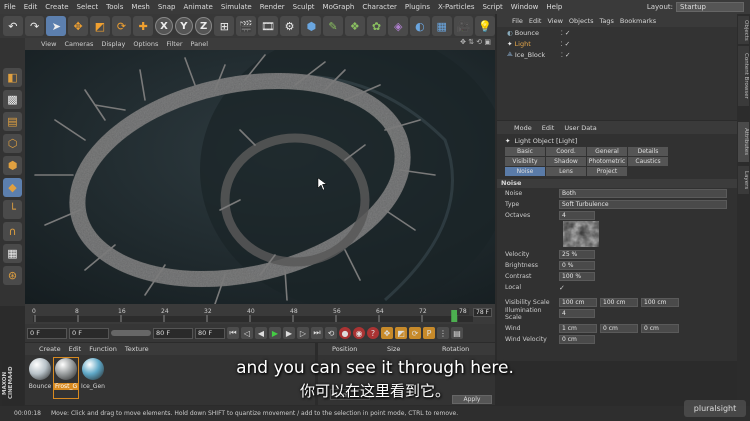  I want to click on viewport-menu-filter: Filter, so click(174, 44).